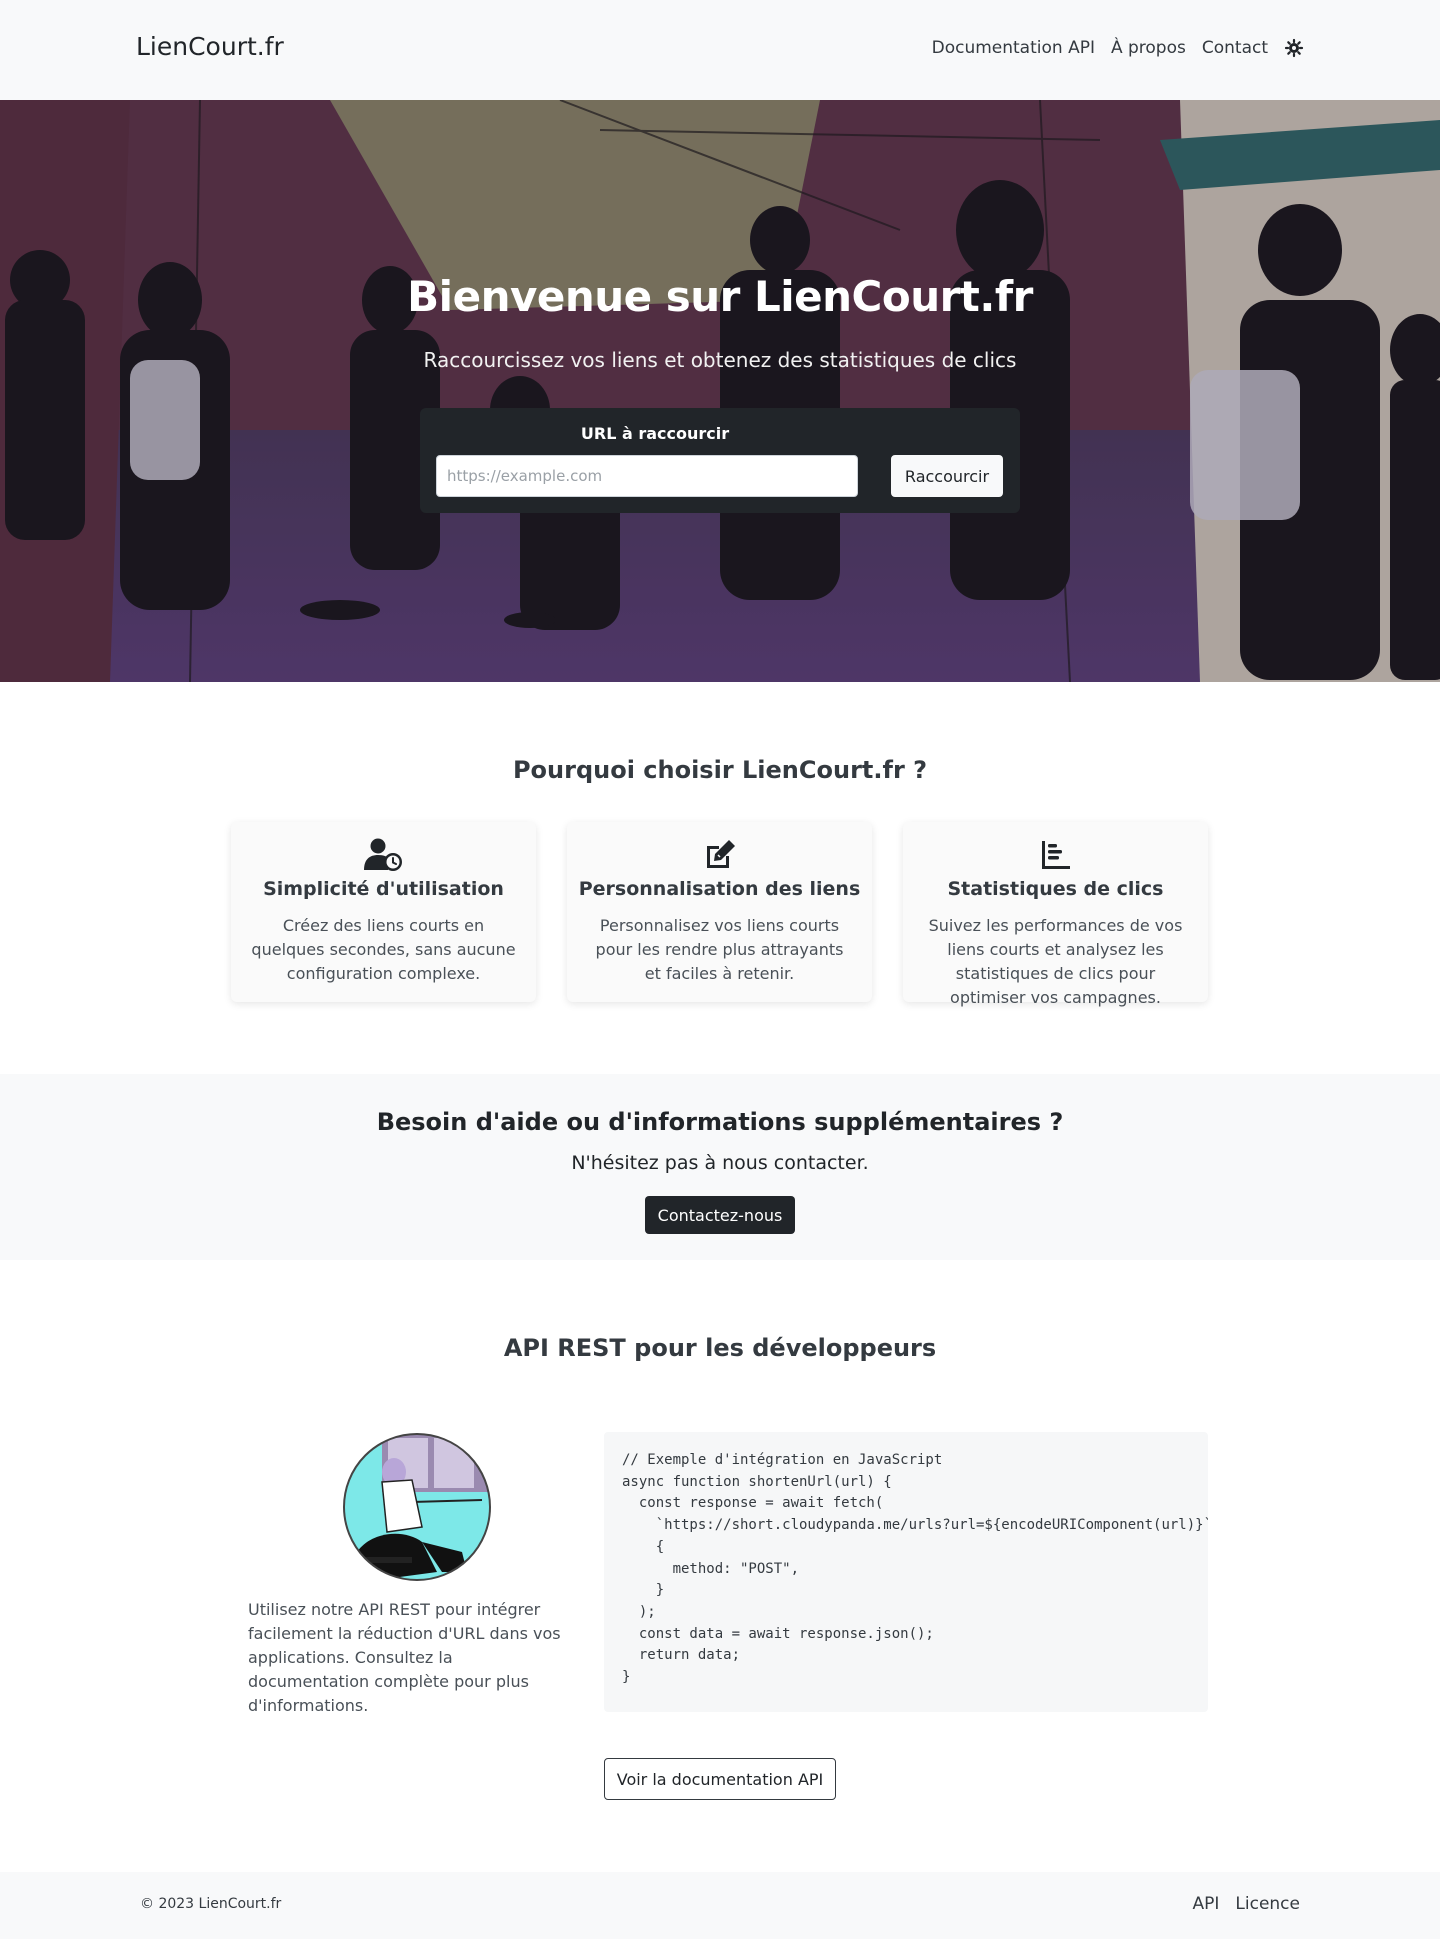 The width and height of the screenshot is (1440, 1939). Describe the element at coordinates (647, 476) in the screenshot. I see `url-input` at that location.